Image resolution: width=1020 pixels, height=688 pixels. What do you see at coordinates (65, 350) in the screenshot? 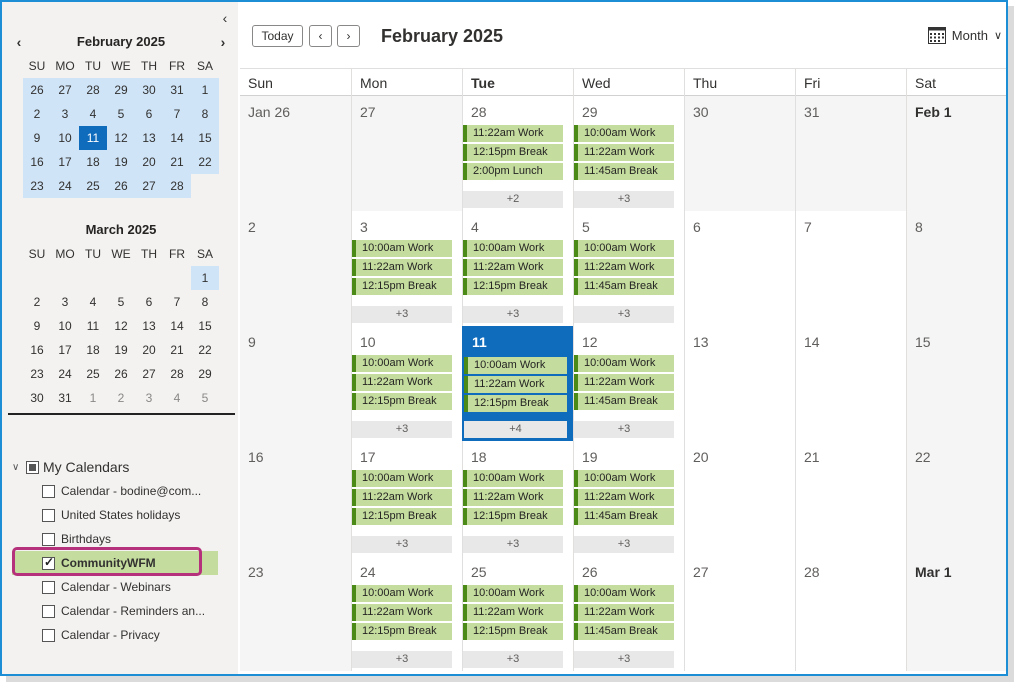
I see `mini-day: 17` at bounding box center [65, 350].